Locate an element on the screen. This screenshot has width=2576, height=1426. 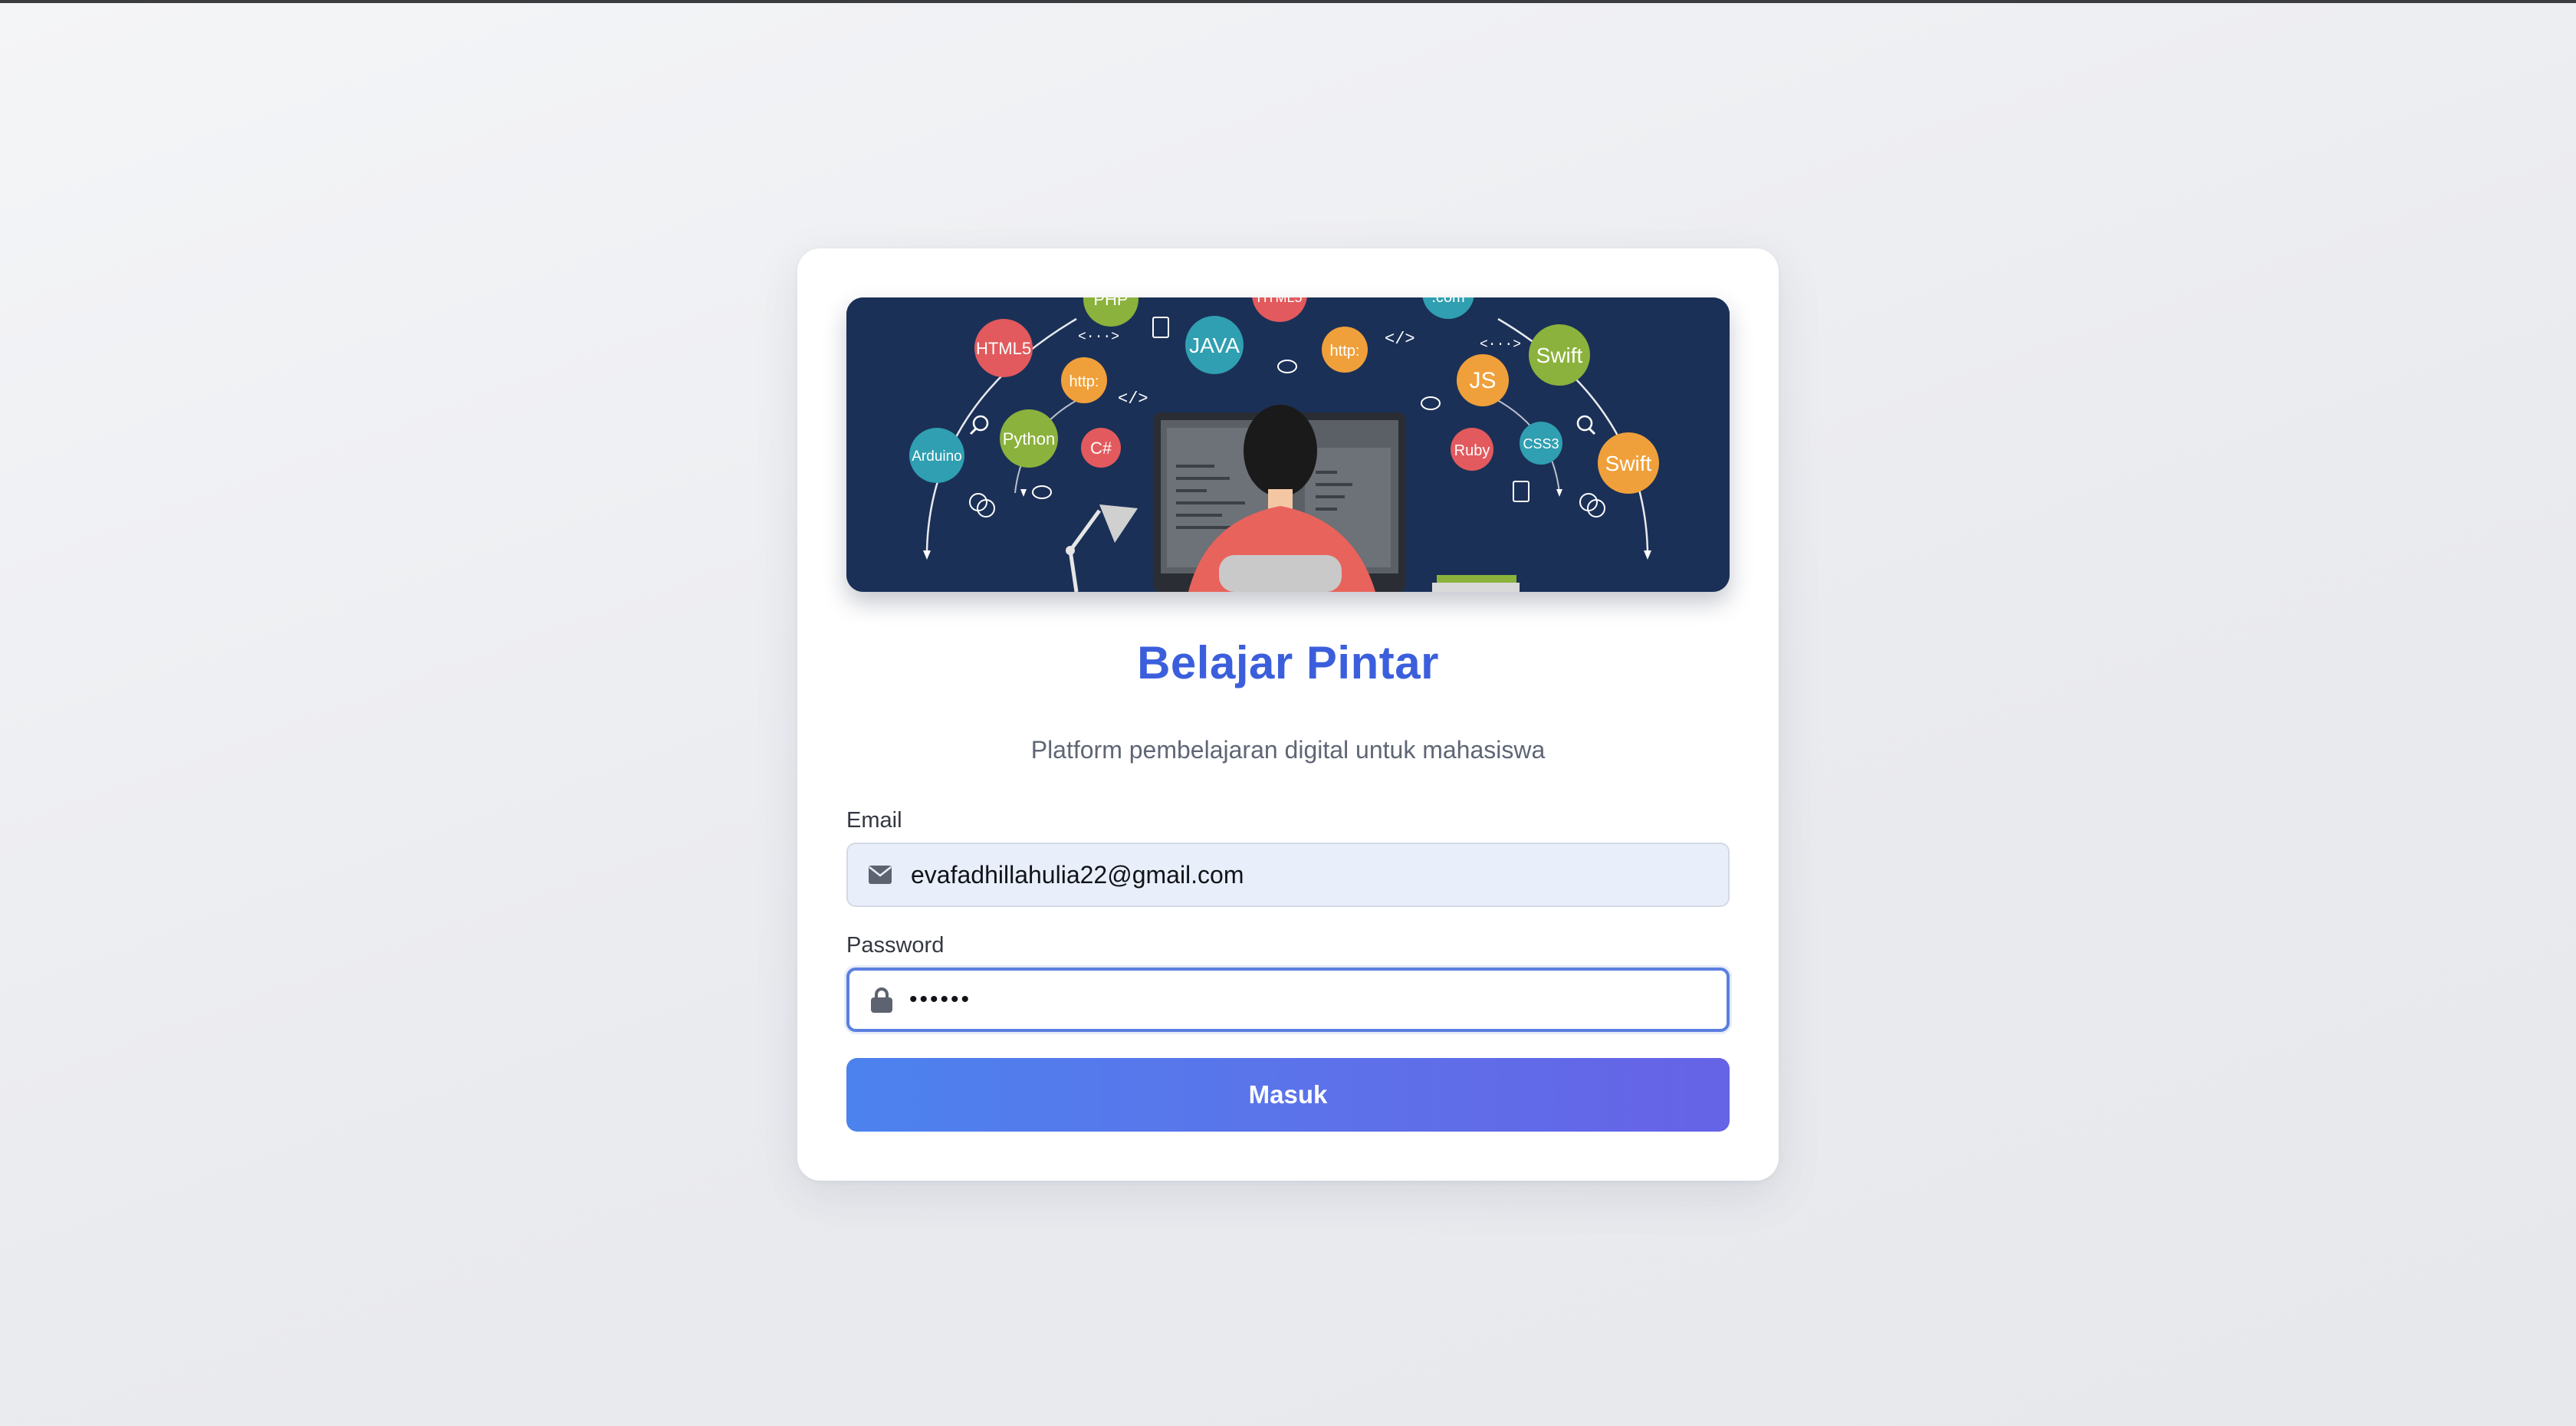
bubble-swift-top: Swift is located at coordinates (1560, 355).